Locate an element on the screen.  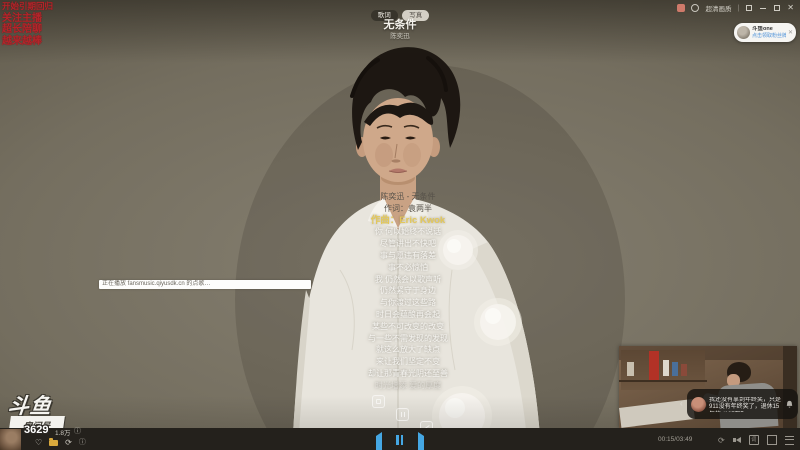
webcam-red-banner is located at coordinates (654, 365).